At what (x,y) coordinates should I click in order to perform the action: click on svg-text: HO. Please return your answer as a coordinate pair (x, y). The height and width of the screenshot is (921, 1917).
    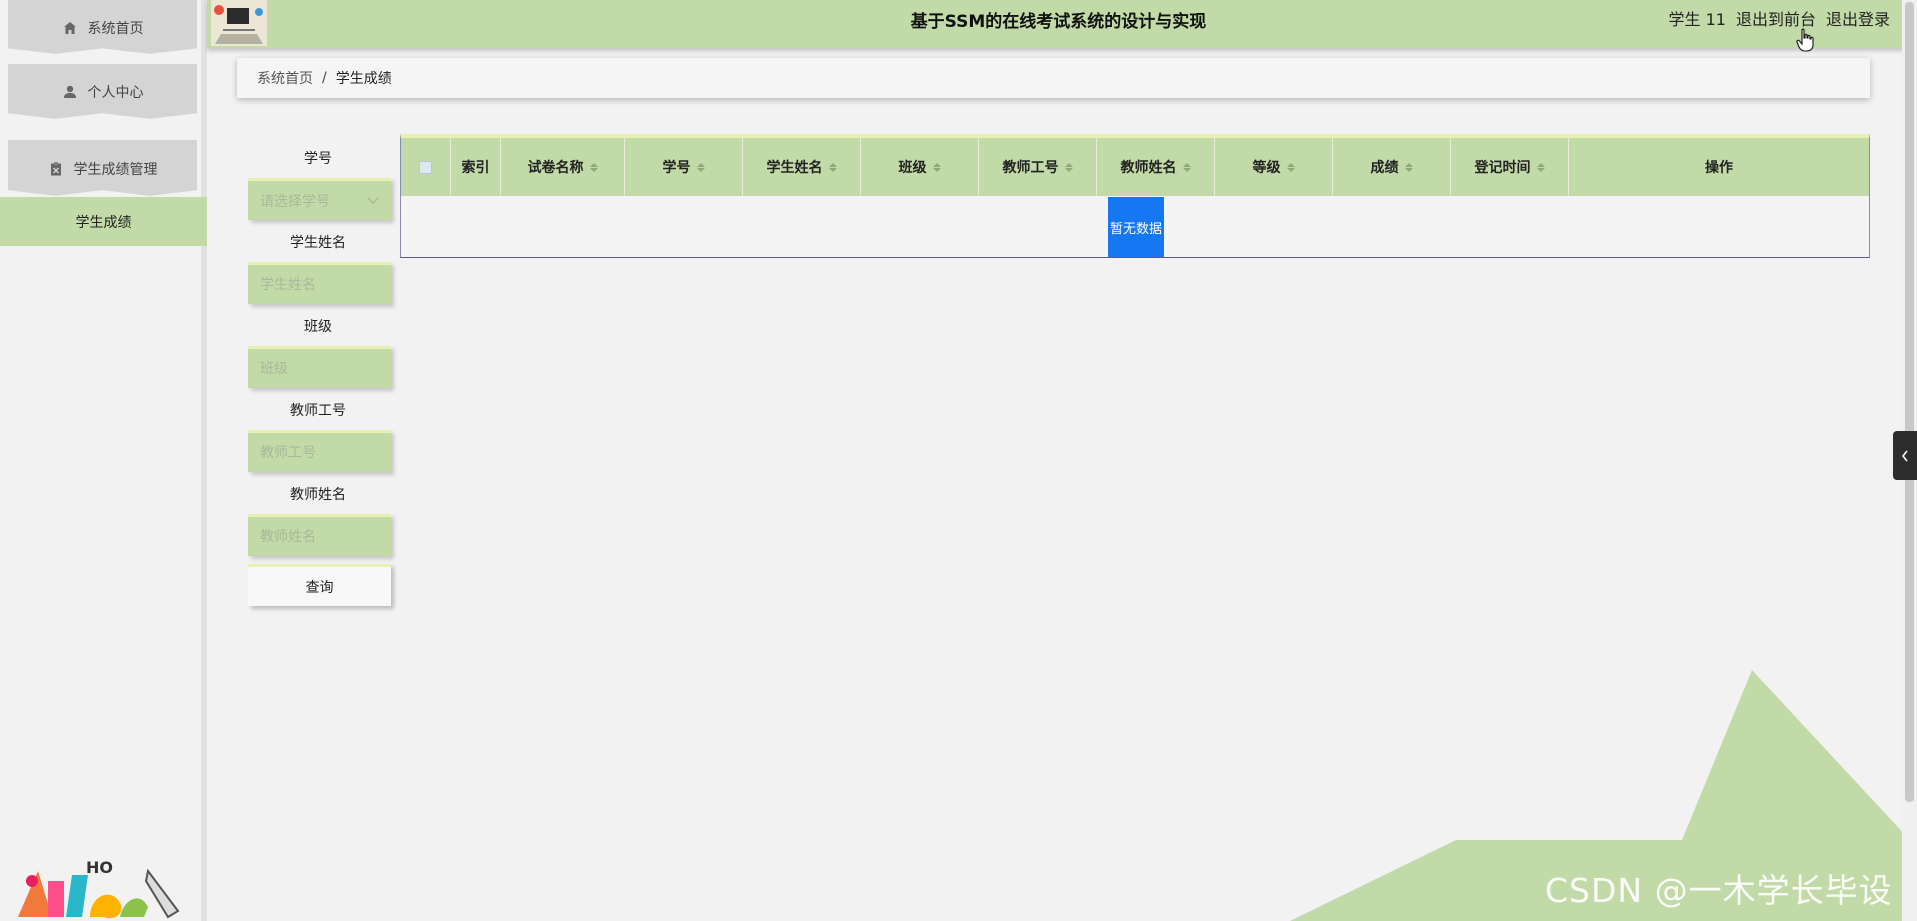
    Looking at the image, I should click on (99, 867).